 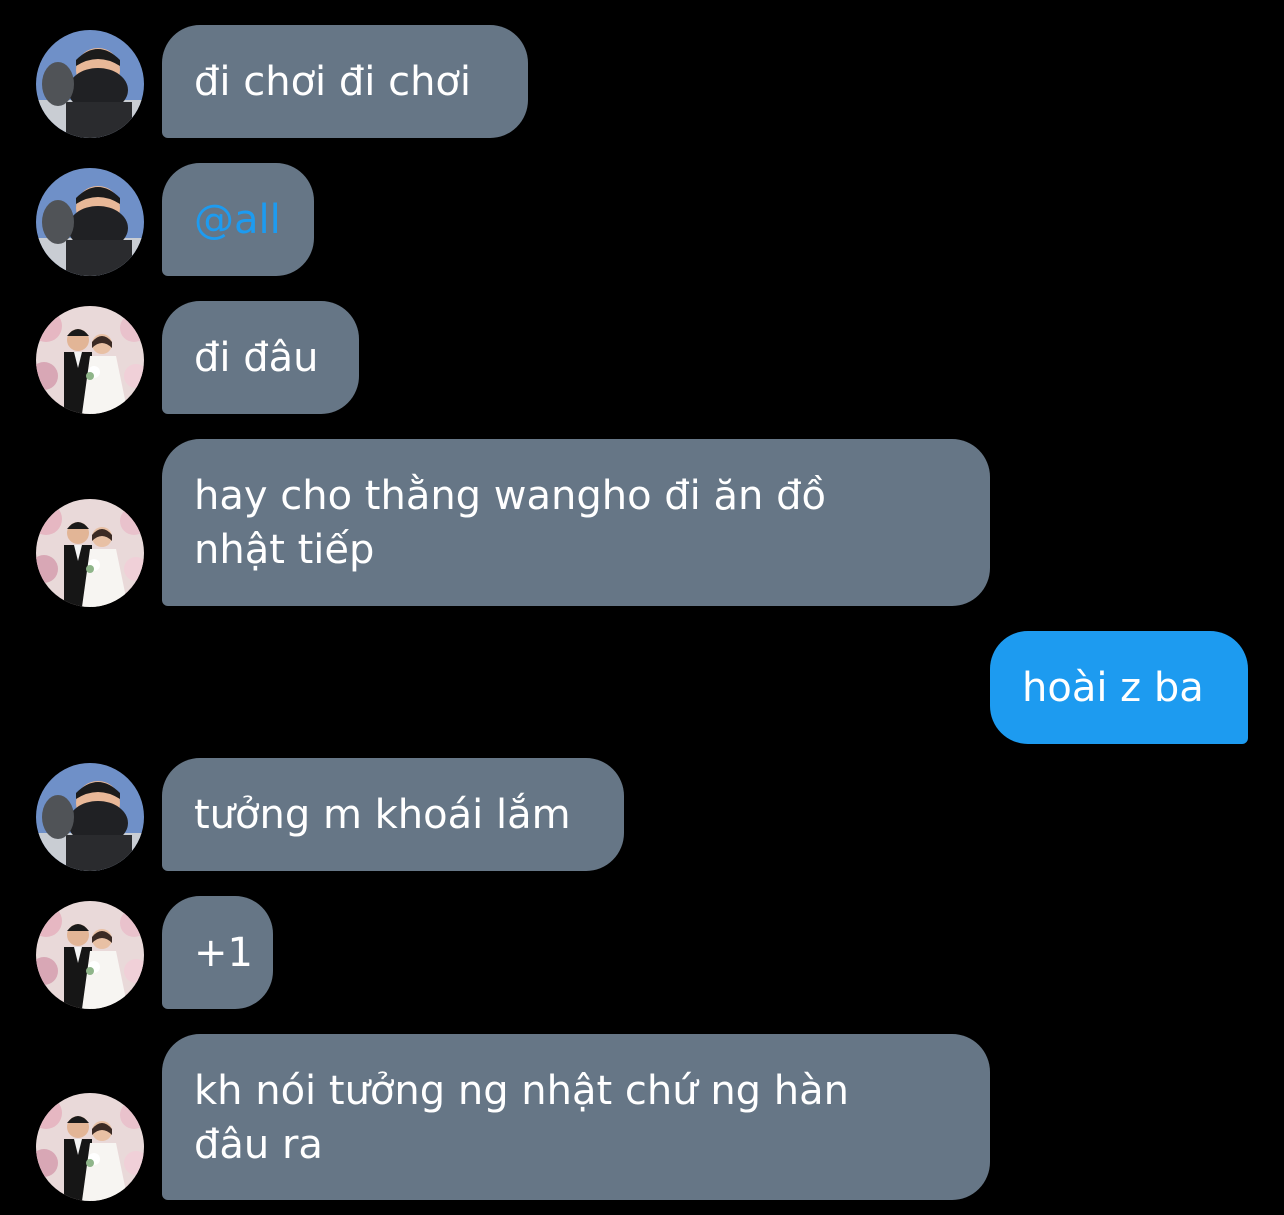 I want to click on message-bubble: hay cho thằng wangho đi ăn đồ nhật tiếp, so click(x=576, y=522).